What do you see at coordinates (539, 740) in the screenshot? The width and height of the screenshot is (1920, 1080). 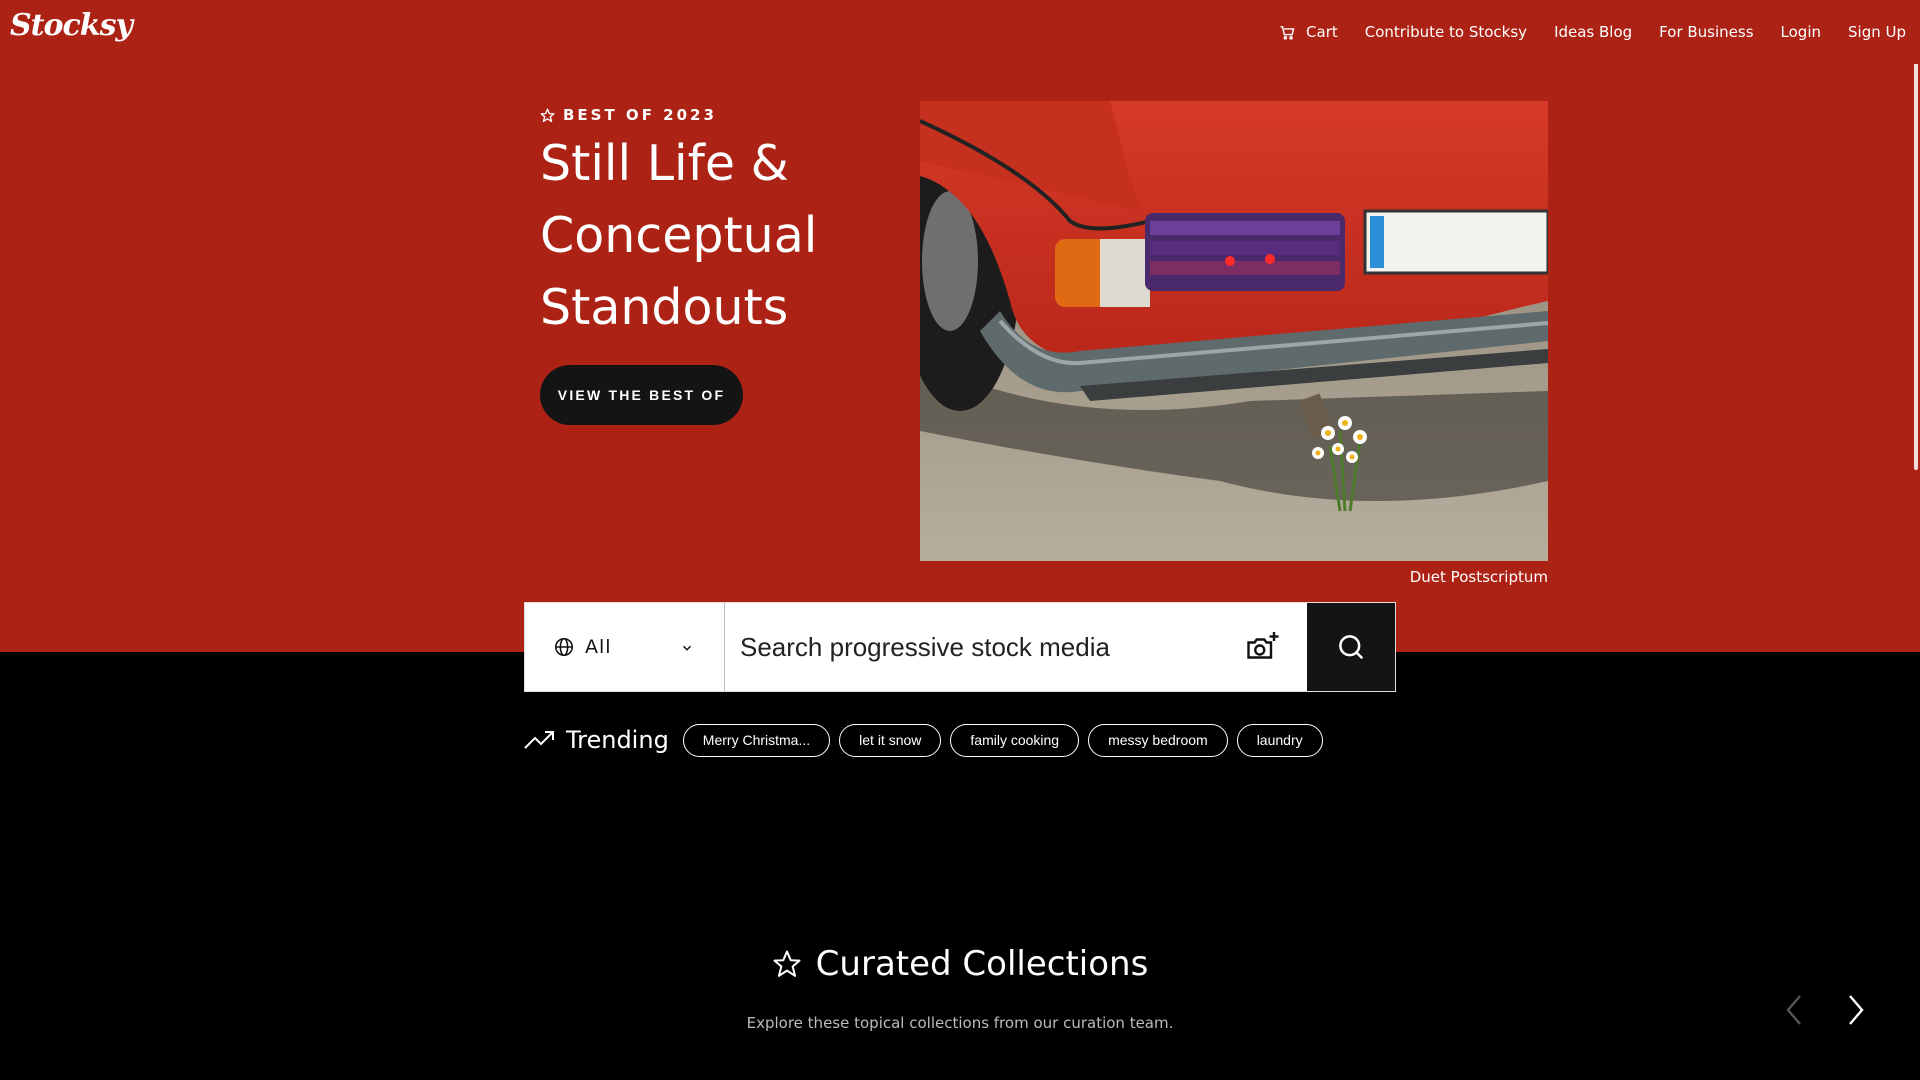 I see `trending-up-icon` at bounding box center [539, 740].